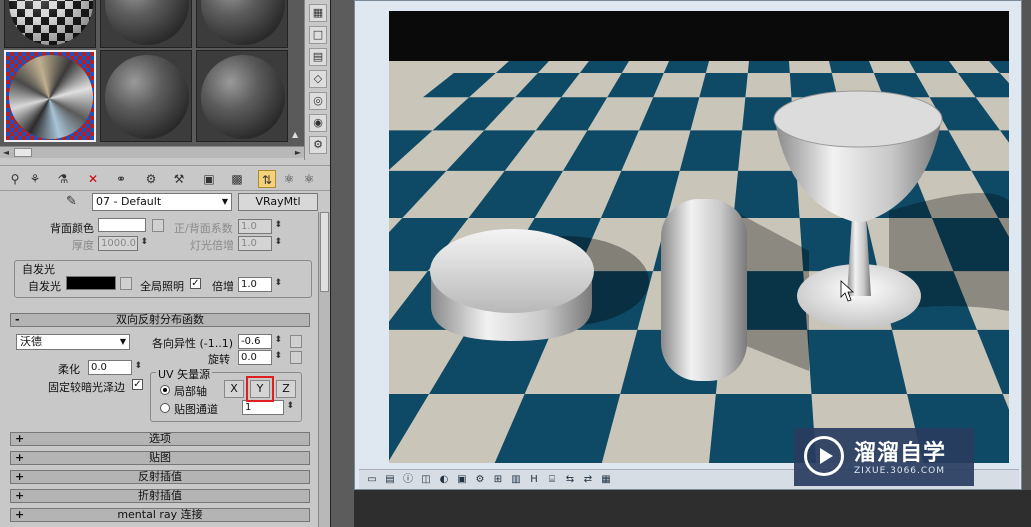 The width and height of the screenshot is (1031, 527). I want to click on scroll-up-icon: ▲, so click(295, 134).